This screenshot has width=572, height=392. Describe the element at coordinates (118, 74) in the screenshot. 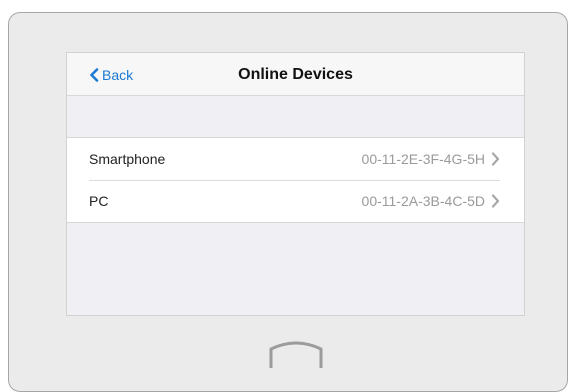

I see `back-label: Back` at that location.